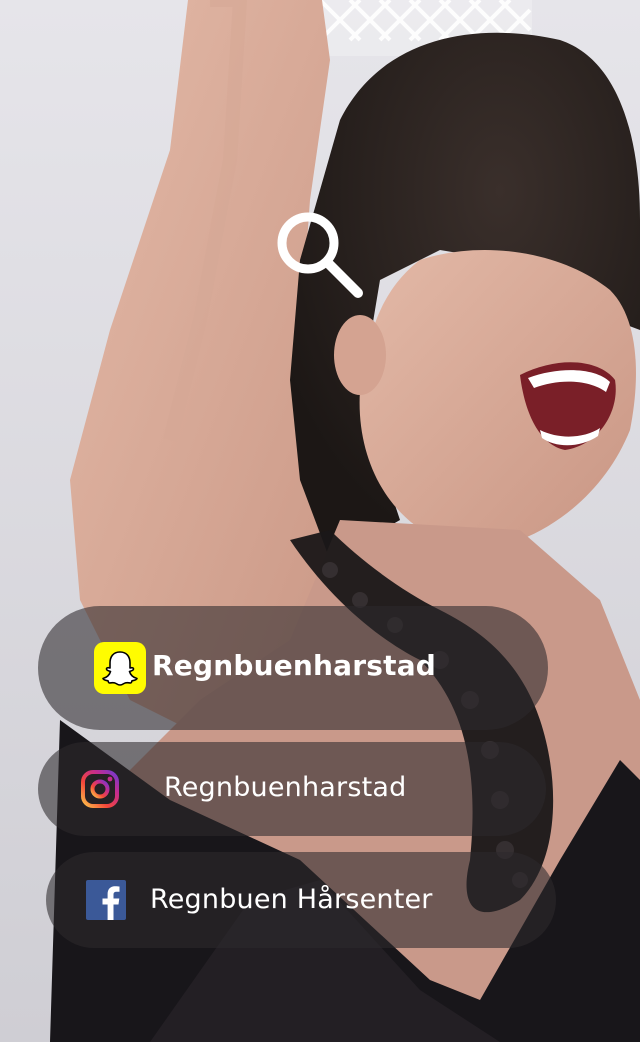 The width and height of the screenshot is (640, 1042). Describe the element at coordinates (320, 255) in the screenshot. I see `search-icon` at that location.